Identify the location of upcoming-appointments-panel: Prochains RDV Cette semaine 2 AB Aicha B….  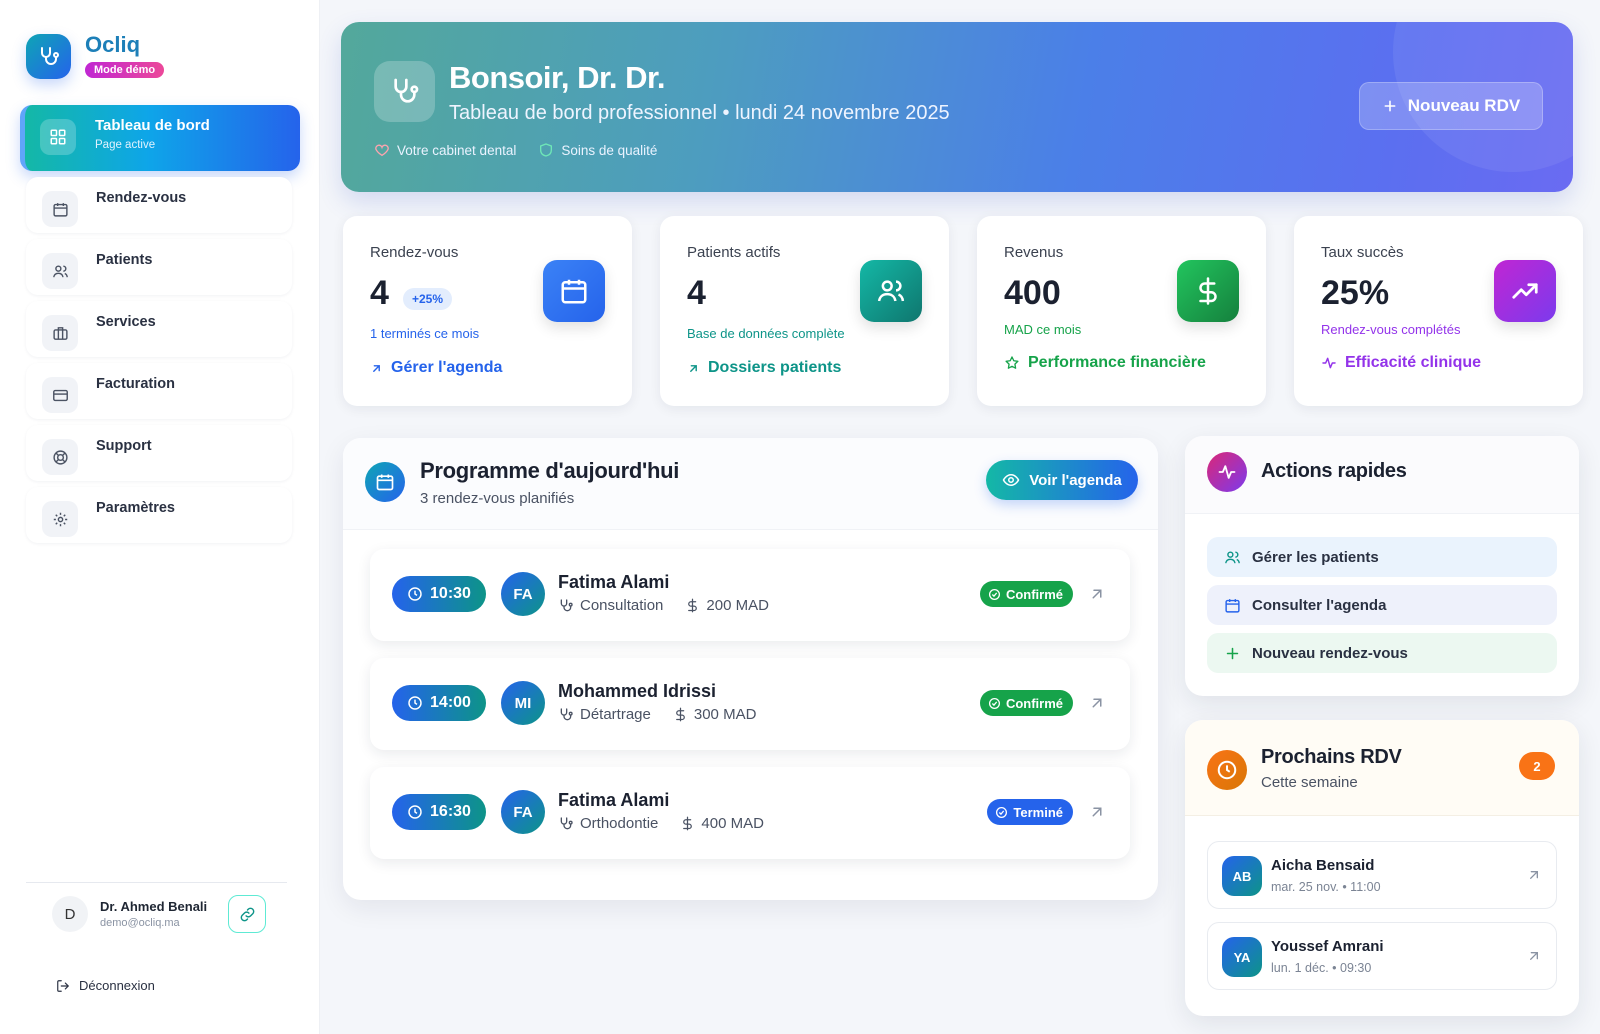
(1382, 868).